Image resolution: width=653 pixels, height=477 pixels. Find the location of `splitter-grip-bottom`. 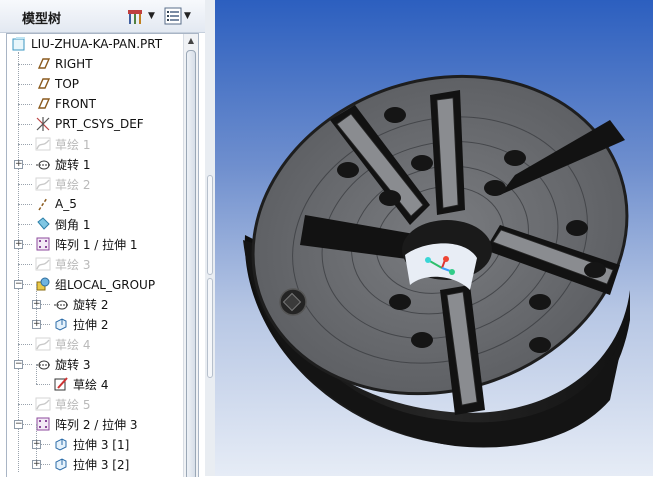

splitter-grip-bottom is located at coordinates (210, 328).